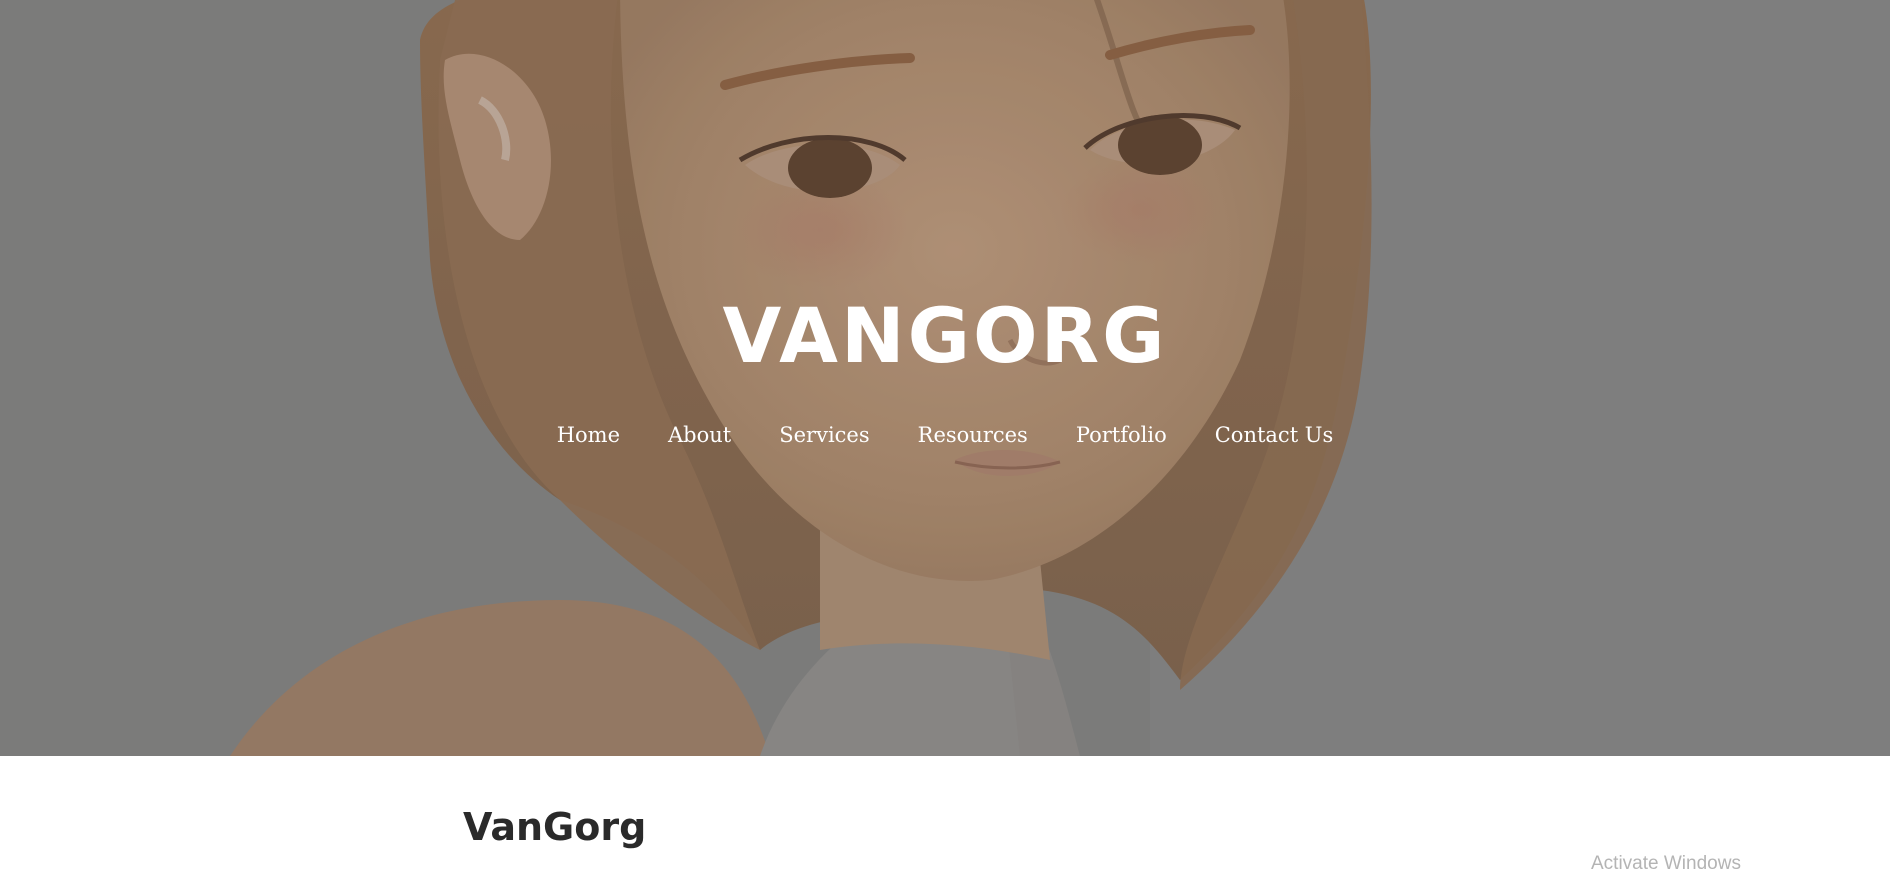  Describe the element at coordinates (1666, 863) in the screenshot. I see `activate-windows-watermark: Activate Windows` at that location.